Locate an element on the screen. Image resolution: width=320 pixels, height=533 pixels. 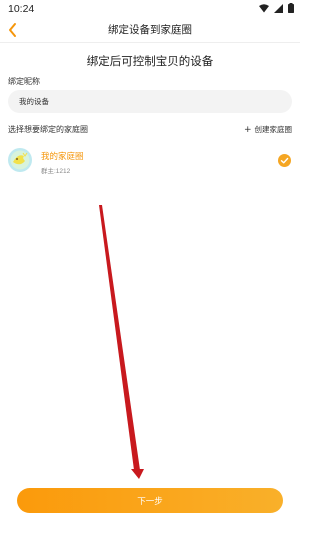
create-circle-label: 创建家庭圈 is located at coordinates (273, 129).